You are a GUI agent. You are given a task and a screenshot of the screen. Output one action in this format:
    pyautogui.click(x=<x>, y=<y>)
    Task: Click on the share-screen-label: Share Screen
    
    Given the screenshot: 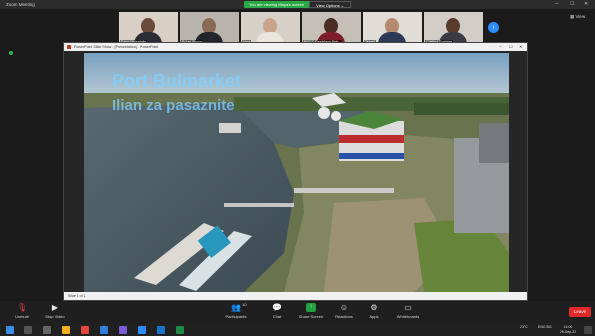 What is the action you would take?
    pyautogui.click(x=311, y=316)
    